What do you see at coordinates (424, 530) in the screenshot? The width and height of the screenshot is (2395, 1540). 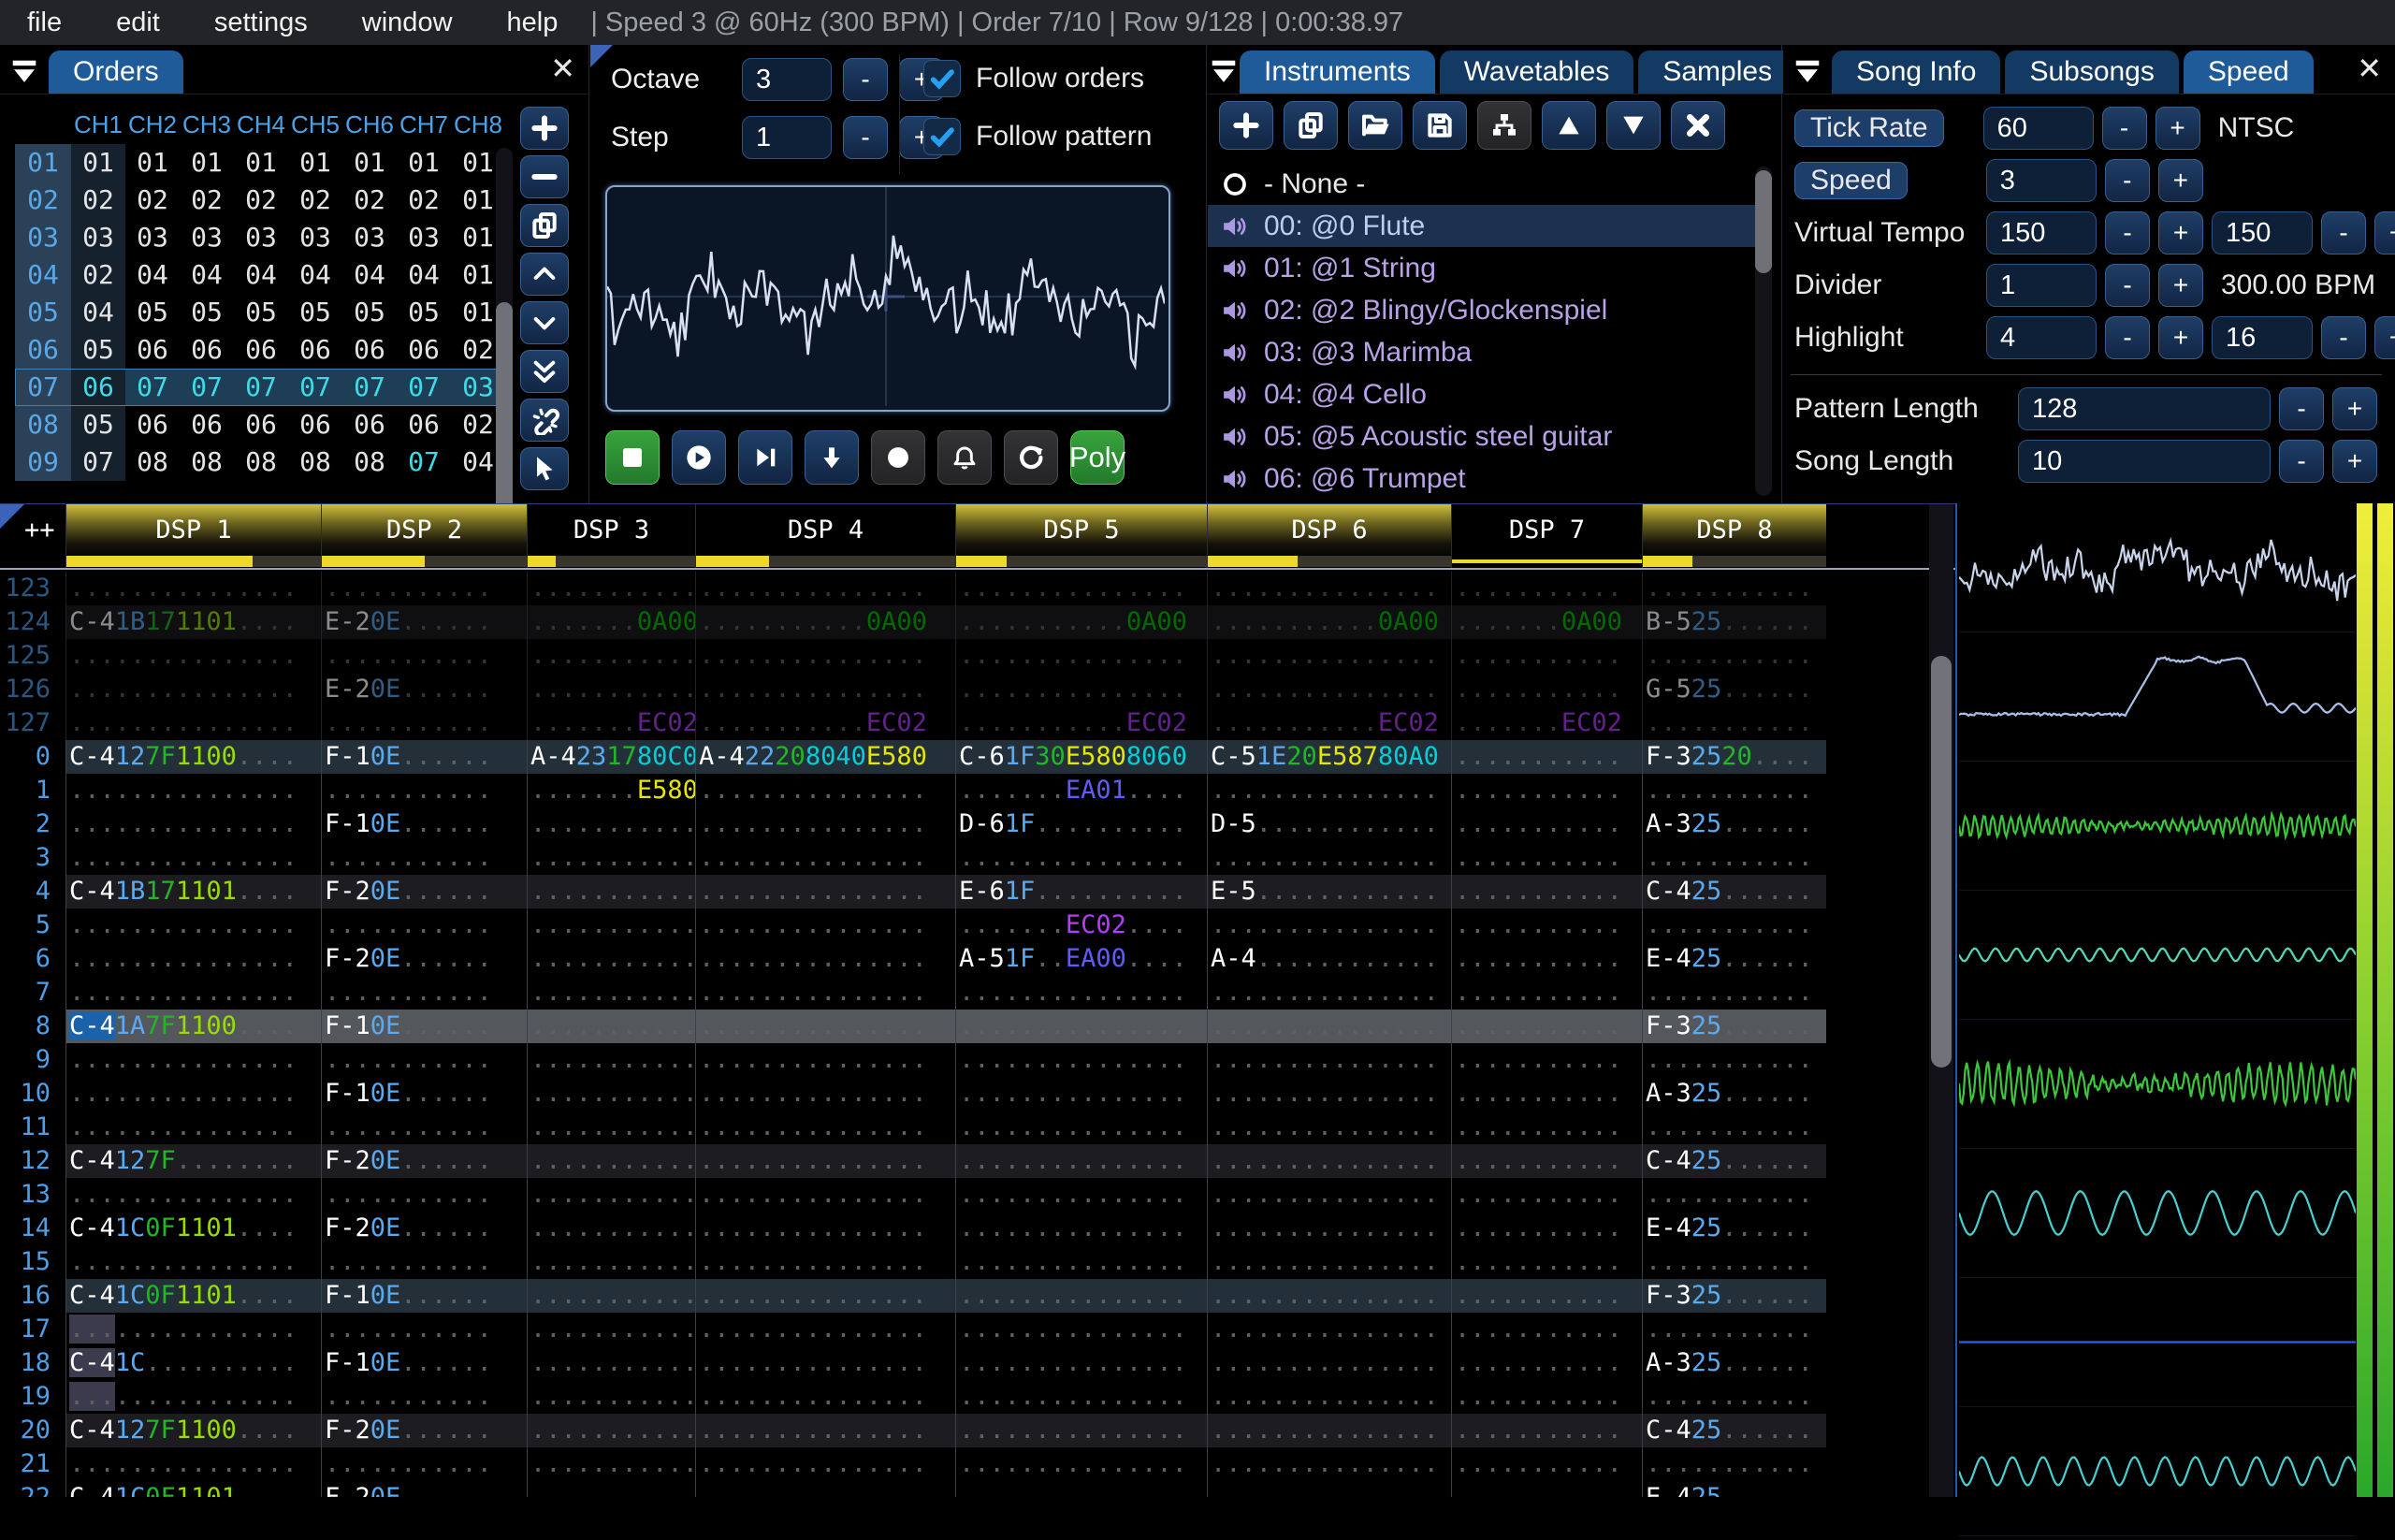 I see `channel-header-dsp-2: DSP 2` at bounding box center [424, 530].